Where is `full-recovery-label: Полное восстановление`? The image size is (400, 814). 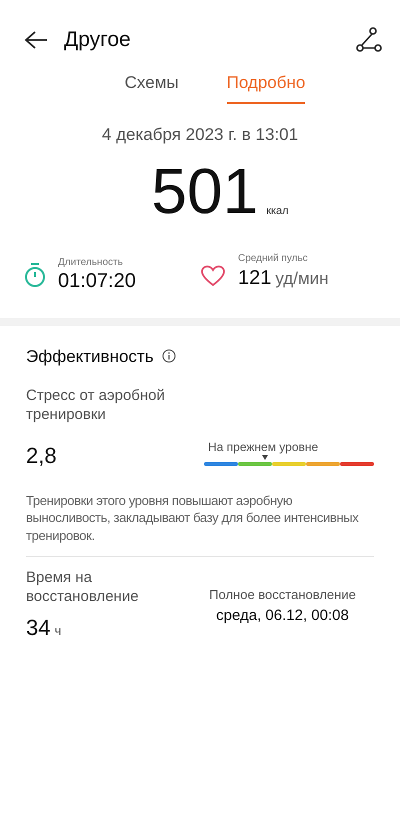
full-recovery-label: Полное восстановление is located at coordinates (282, 595).